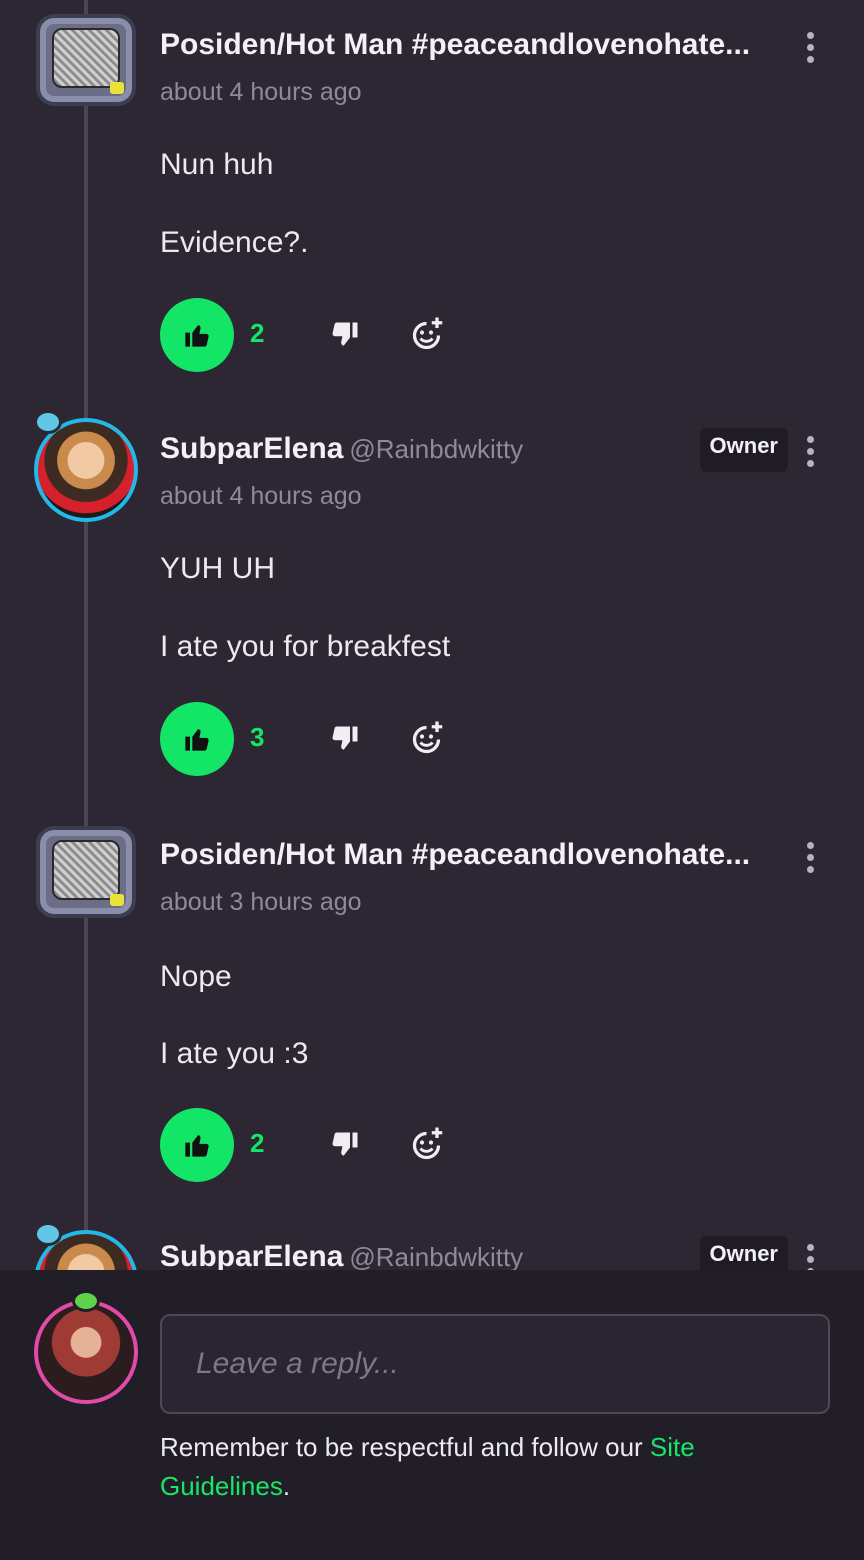  I want to click on comment-line: Evidence?., so click(234, 242).